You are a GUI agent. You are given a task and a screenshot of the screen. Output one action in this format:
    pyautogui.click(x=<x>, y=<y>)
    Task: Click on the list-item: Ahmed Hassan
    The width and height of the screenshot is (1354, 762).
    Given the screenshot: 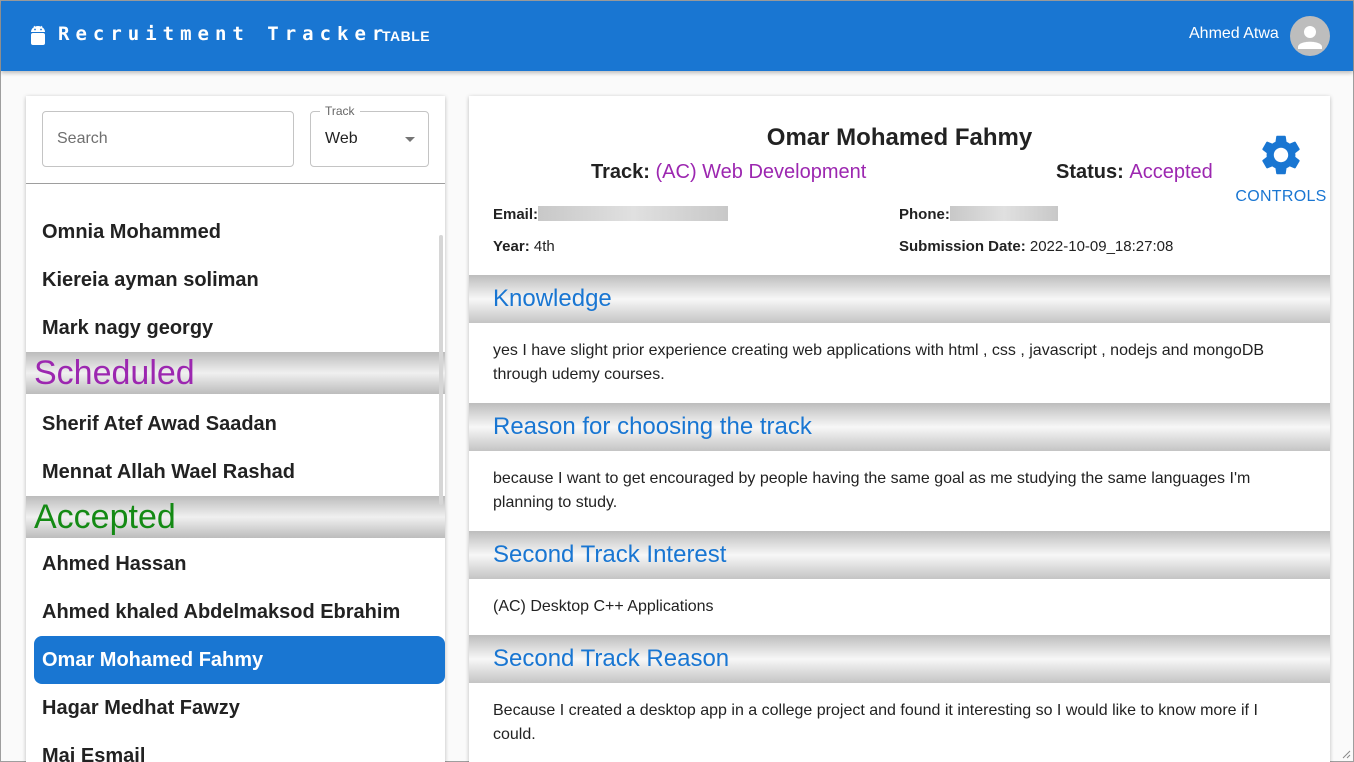 What is the action you would take?
    pyautogui.click(x=235, y=564)
    